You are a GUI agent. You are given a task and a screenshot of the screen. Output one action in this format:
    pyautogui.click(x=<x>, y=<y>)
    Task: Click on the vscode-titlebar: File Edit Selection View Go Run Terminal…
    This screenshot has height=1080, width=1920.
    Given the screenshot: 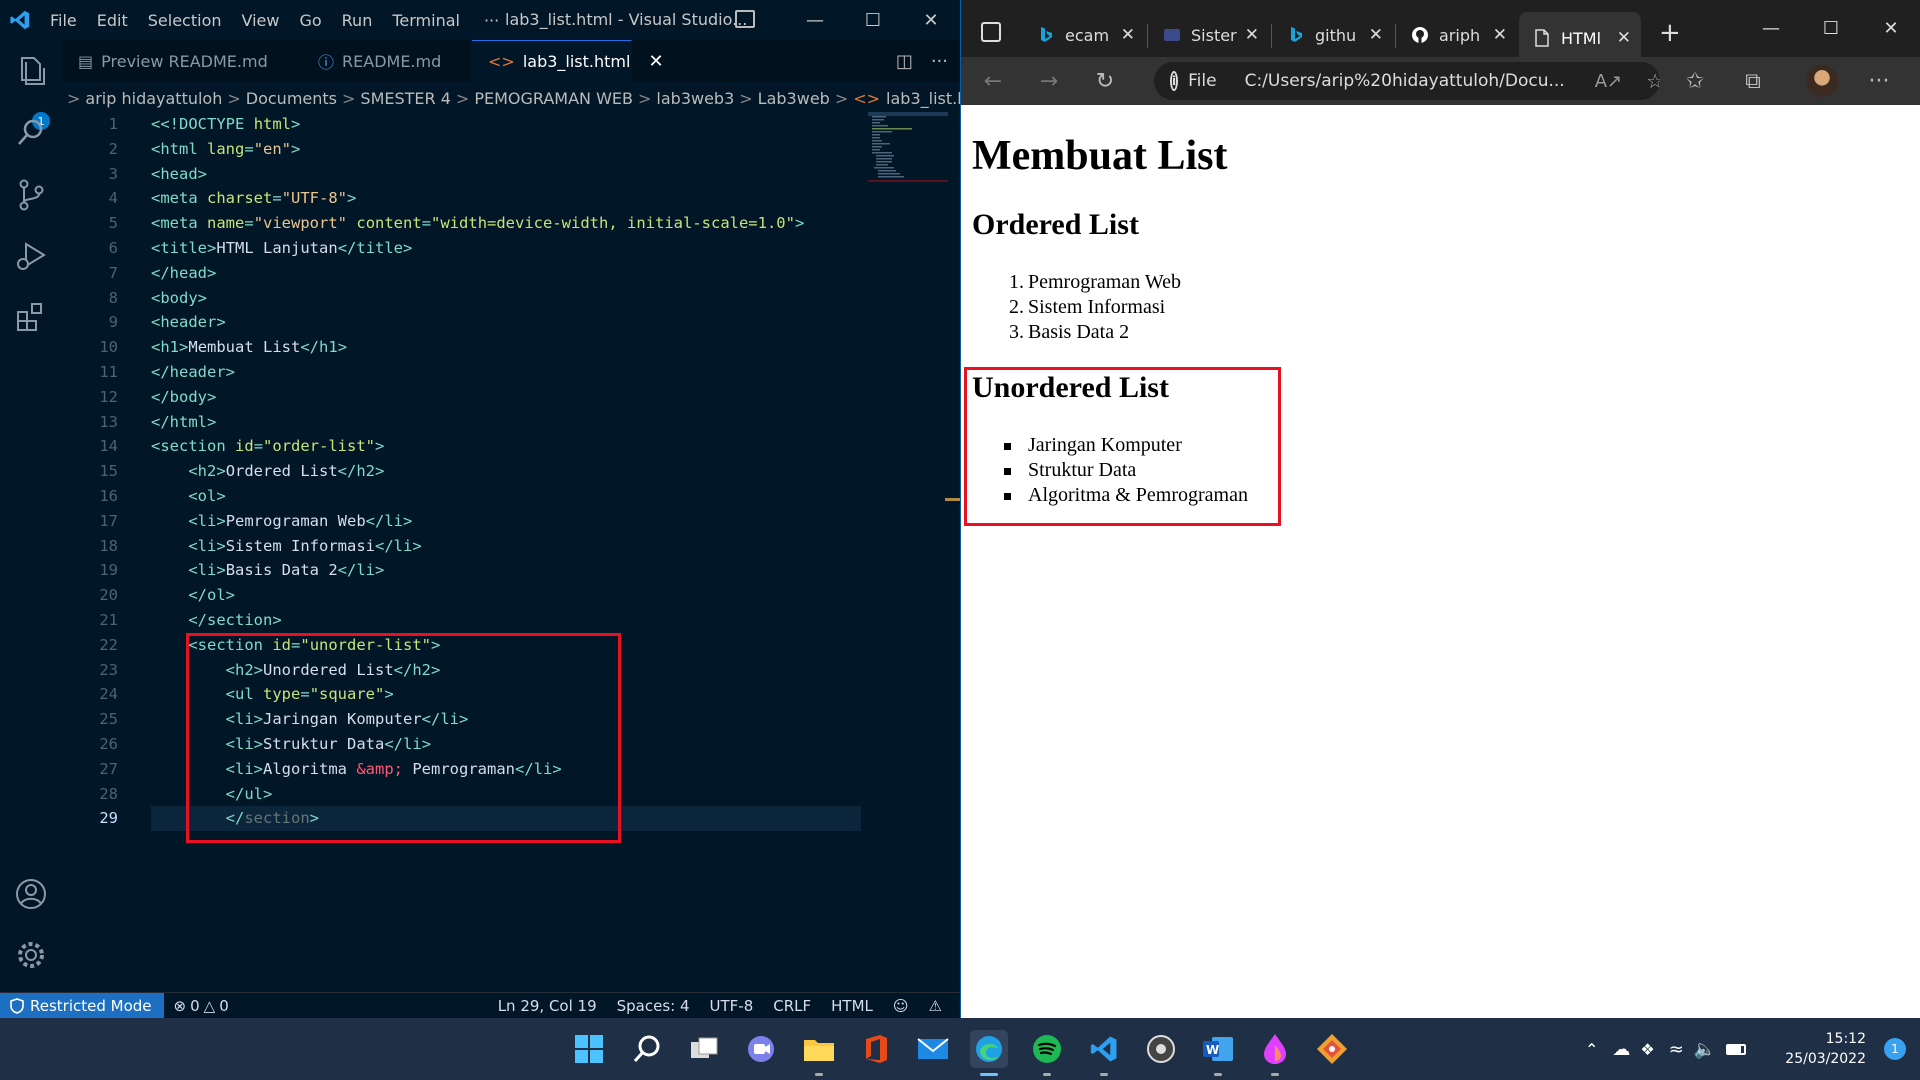 What is the action you would take?
    pyautogui.click(x=480, y=20)
    